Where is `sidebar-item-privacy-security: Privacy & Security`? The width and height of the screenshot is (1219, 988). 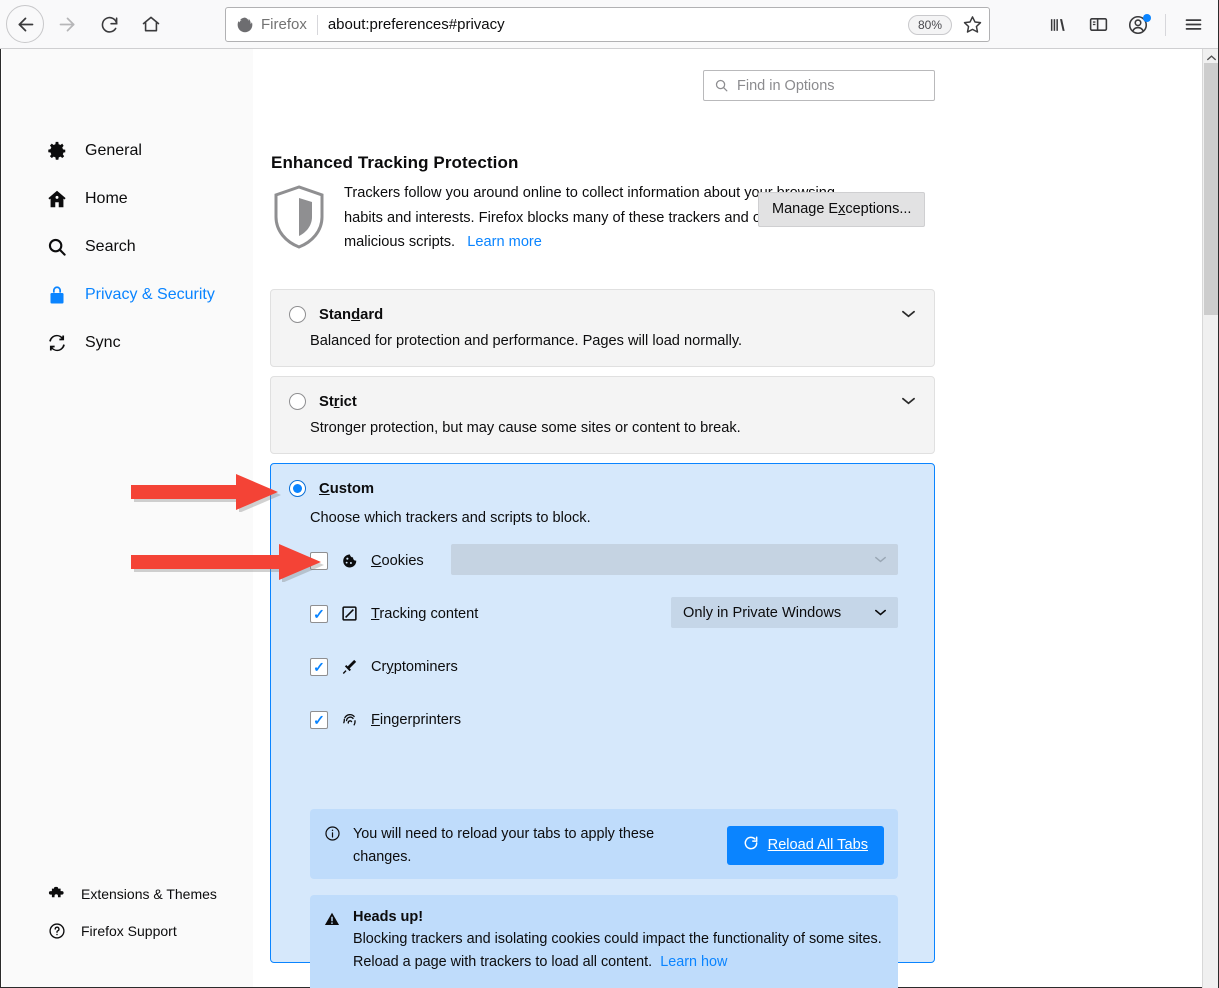
sidebar-item-privacy-security: Privacy & Security is located at coordinates (127, 295).